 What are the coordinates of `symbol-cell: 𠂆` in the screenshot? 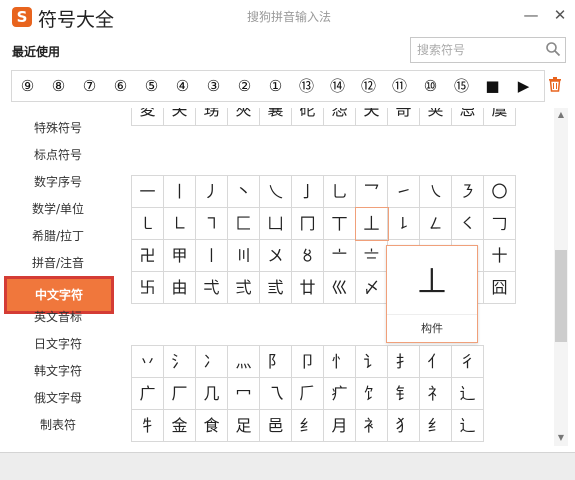 It's located at (308, 394).